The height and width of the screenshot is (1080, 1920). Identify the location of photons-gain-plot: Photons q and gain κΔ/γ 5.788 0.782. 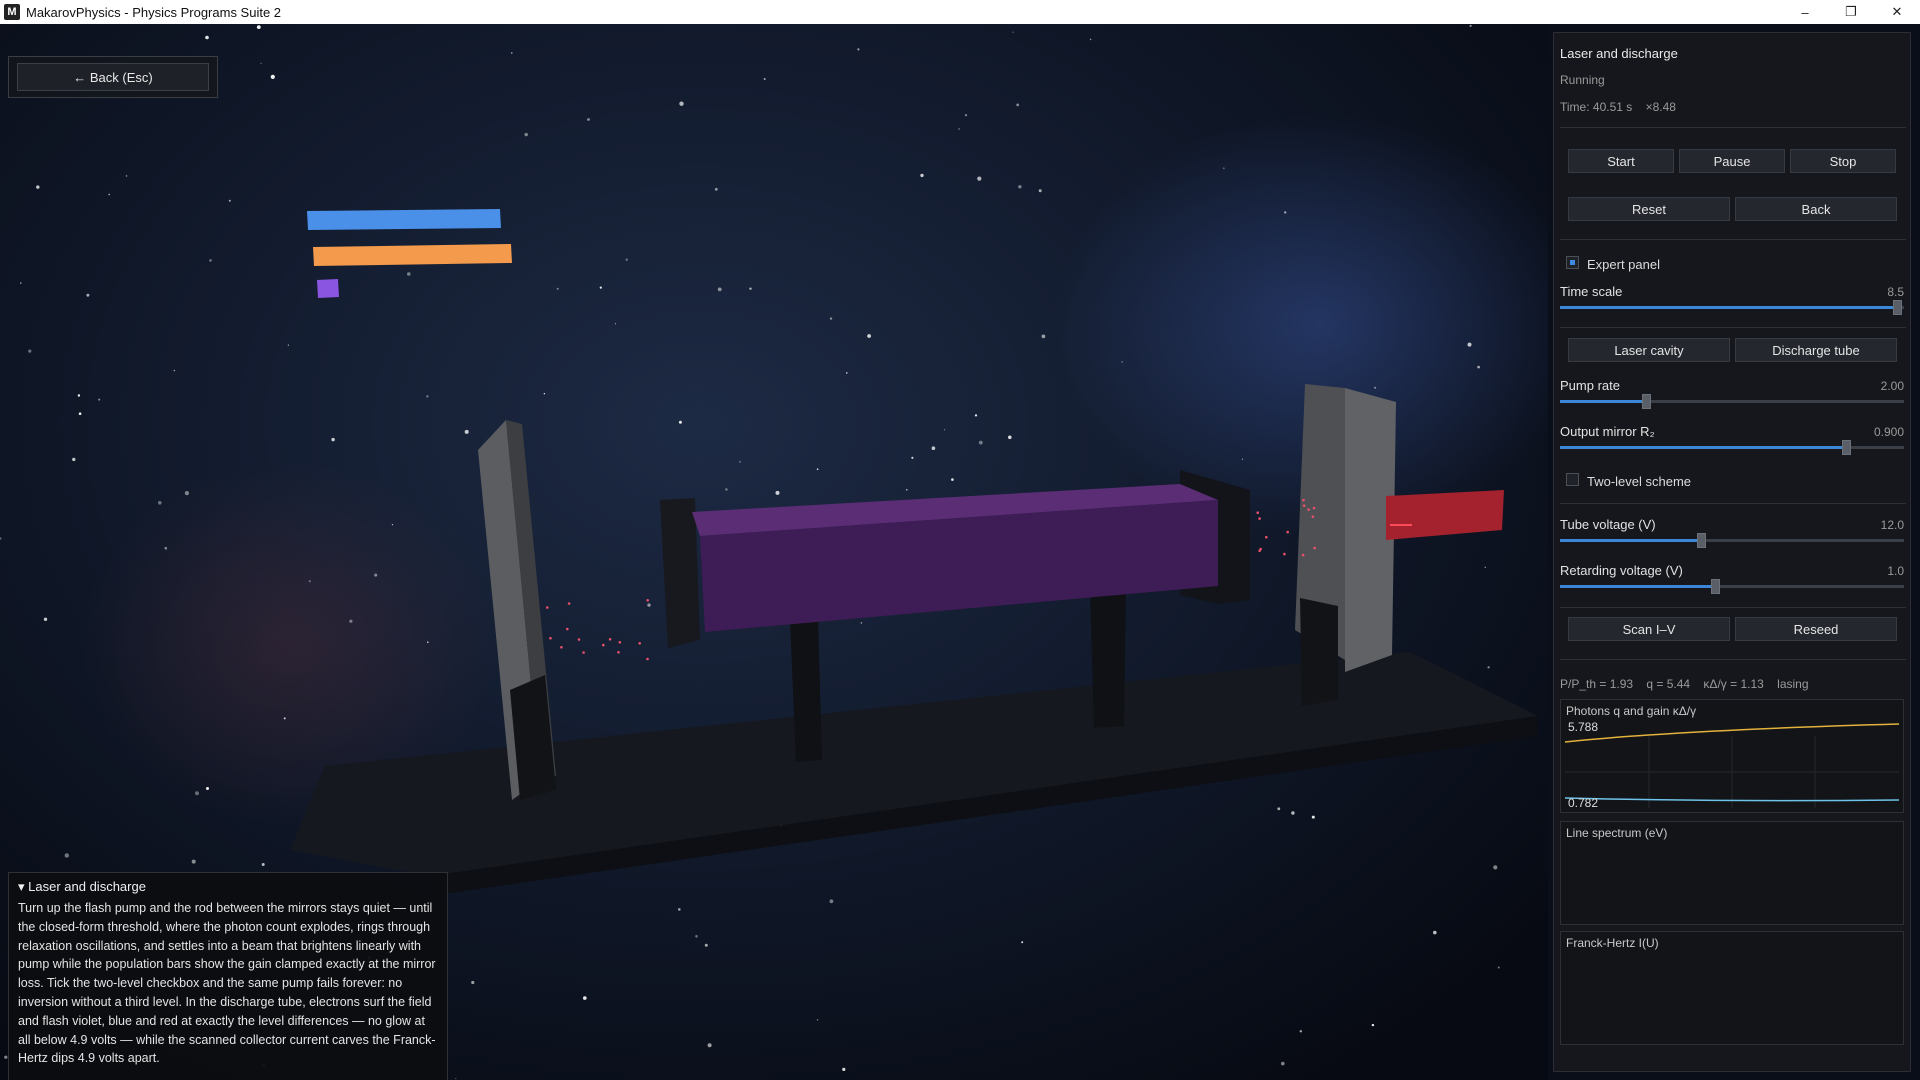
(1732, 756).